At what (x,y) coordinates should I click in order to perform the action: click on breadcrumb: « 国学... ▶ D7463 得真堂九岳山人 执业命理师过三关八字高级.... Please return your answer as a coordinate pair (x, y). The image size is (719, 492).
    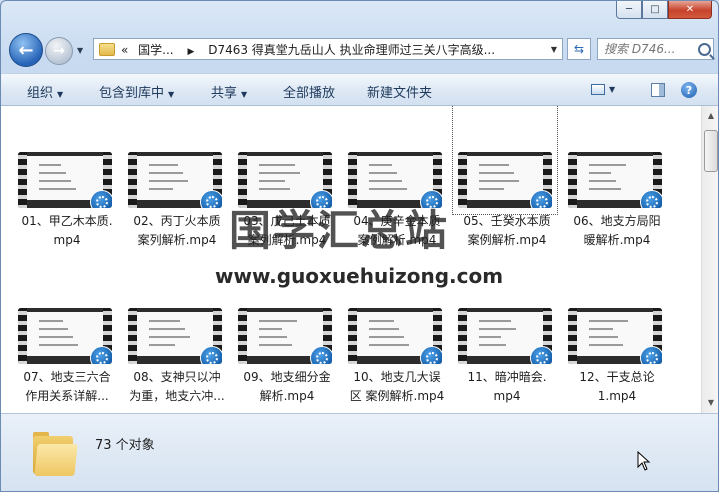
    Looking at the image, I should click on (333, 49).